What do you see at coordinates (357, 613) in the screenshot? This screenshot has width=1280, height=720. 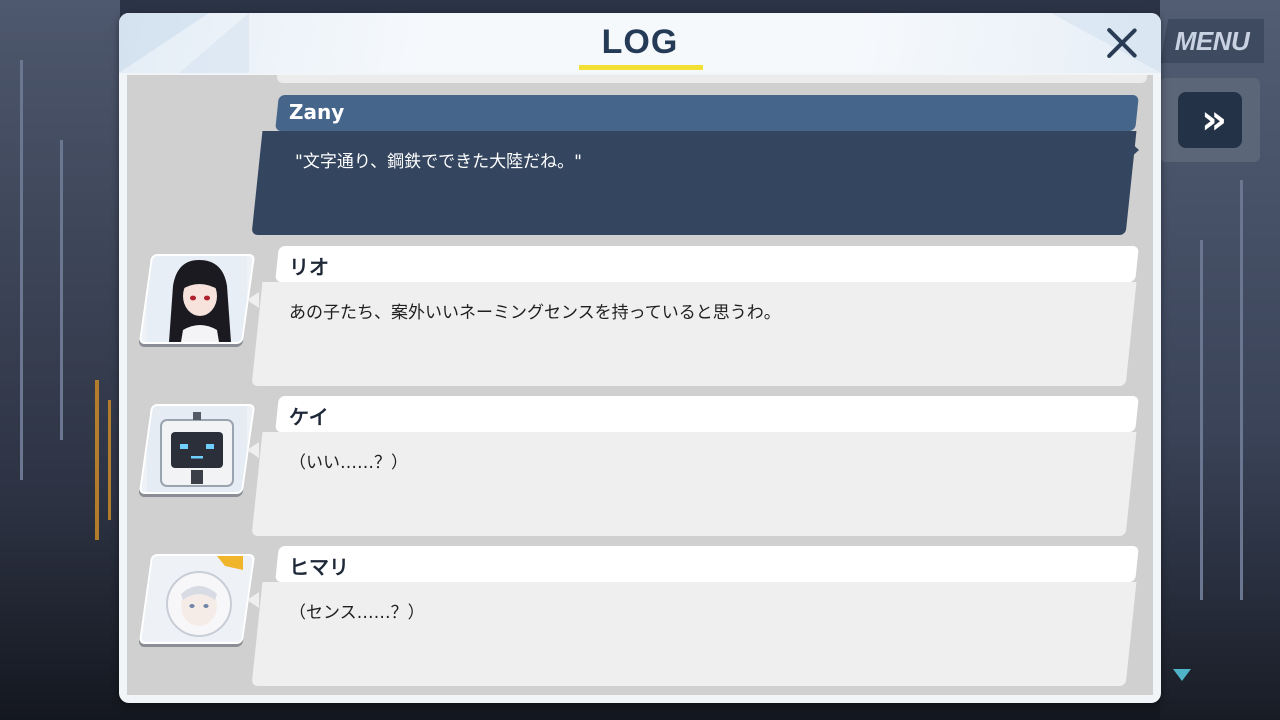 I see `dialogue-text: （センス……？）` at bounding box center [357, 613].